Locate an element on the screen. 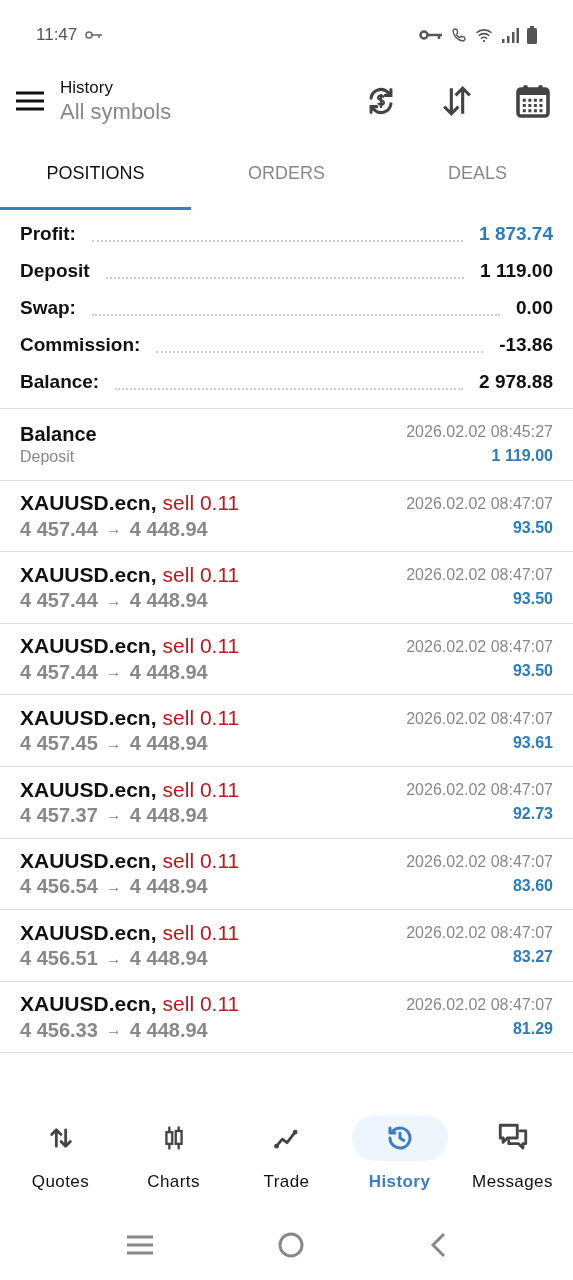  summary-value: -13.86 is located at coordinates (526, 344).